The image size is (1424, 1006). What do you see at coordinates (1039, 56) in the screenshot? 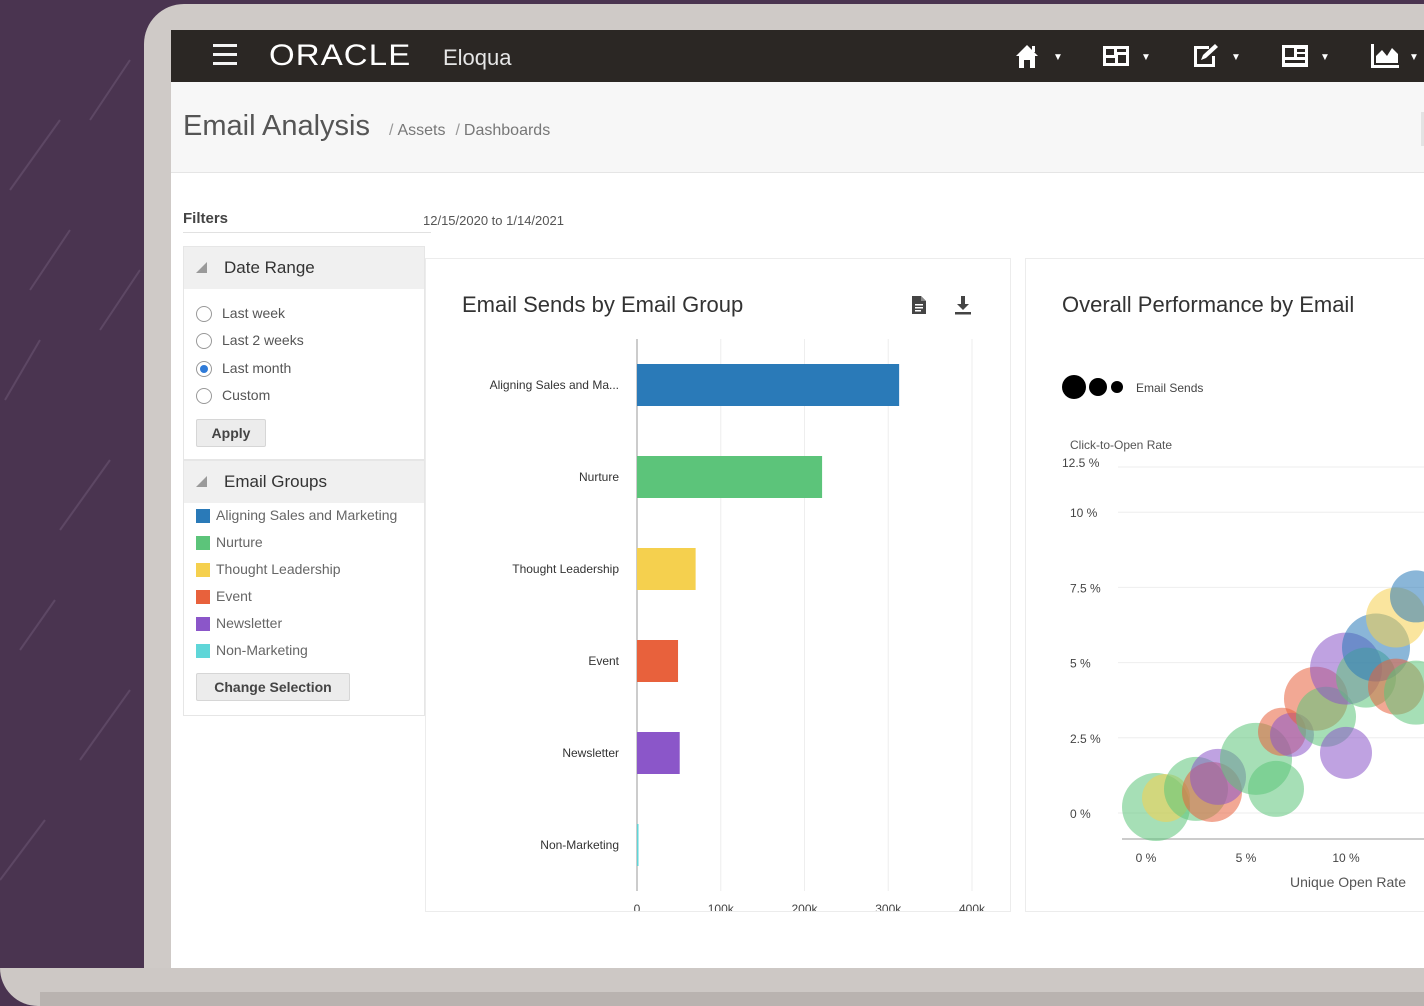
I see `home-icon: ▼` at bounding box center [1039, 56].